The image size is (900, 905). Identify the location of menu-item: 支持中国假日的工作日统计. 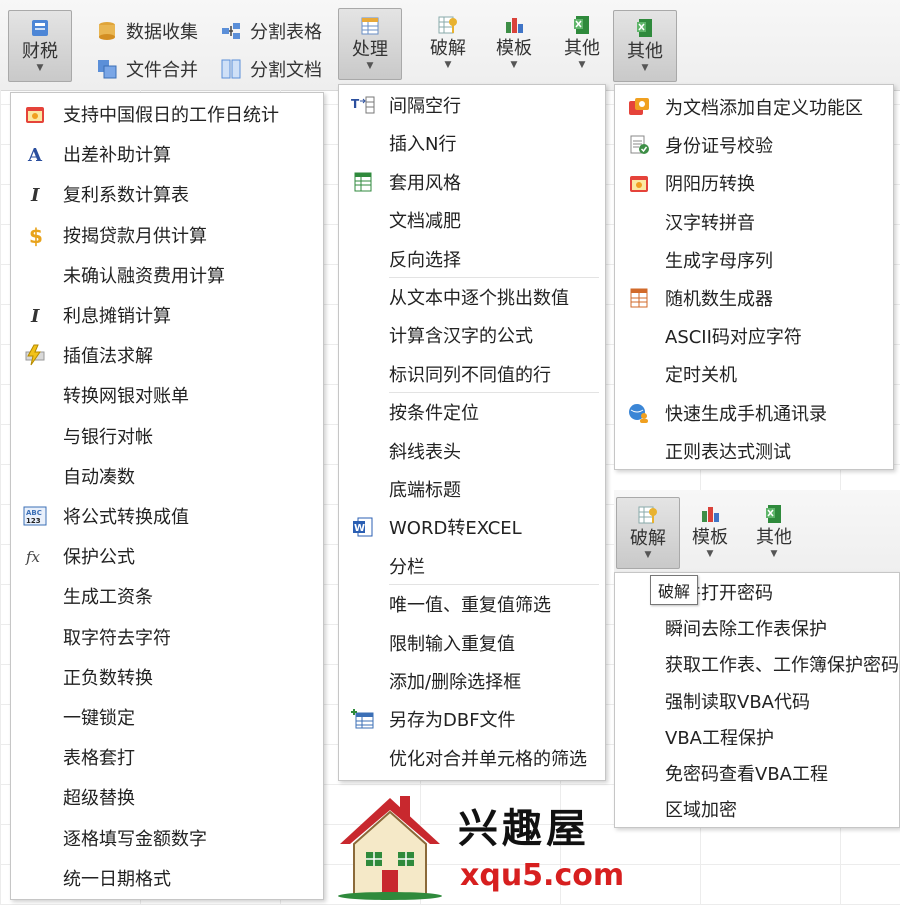
(167, 114).